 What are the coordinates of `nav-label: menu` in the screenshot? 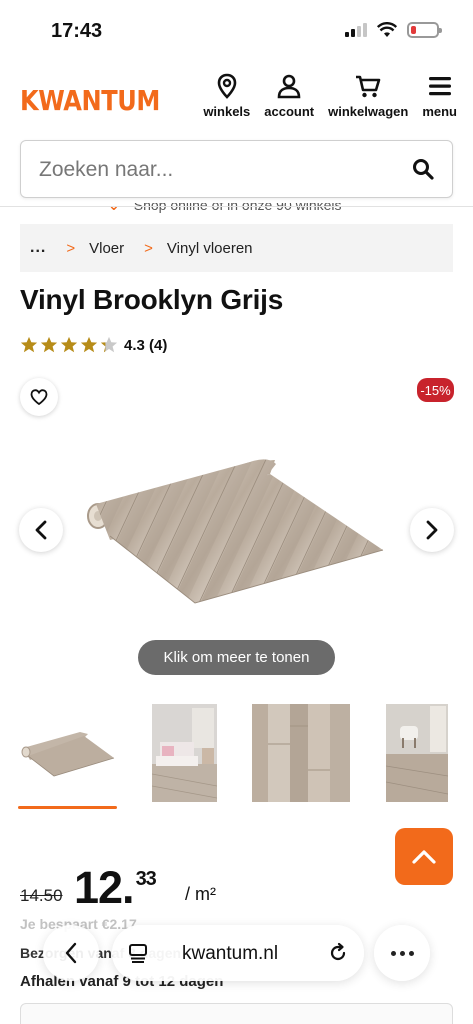 It's located at (439, 111).